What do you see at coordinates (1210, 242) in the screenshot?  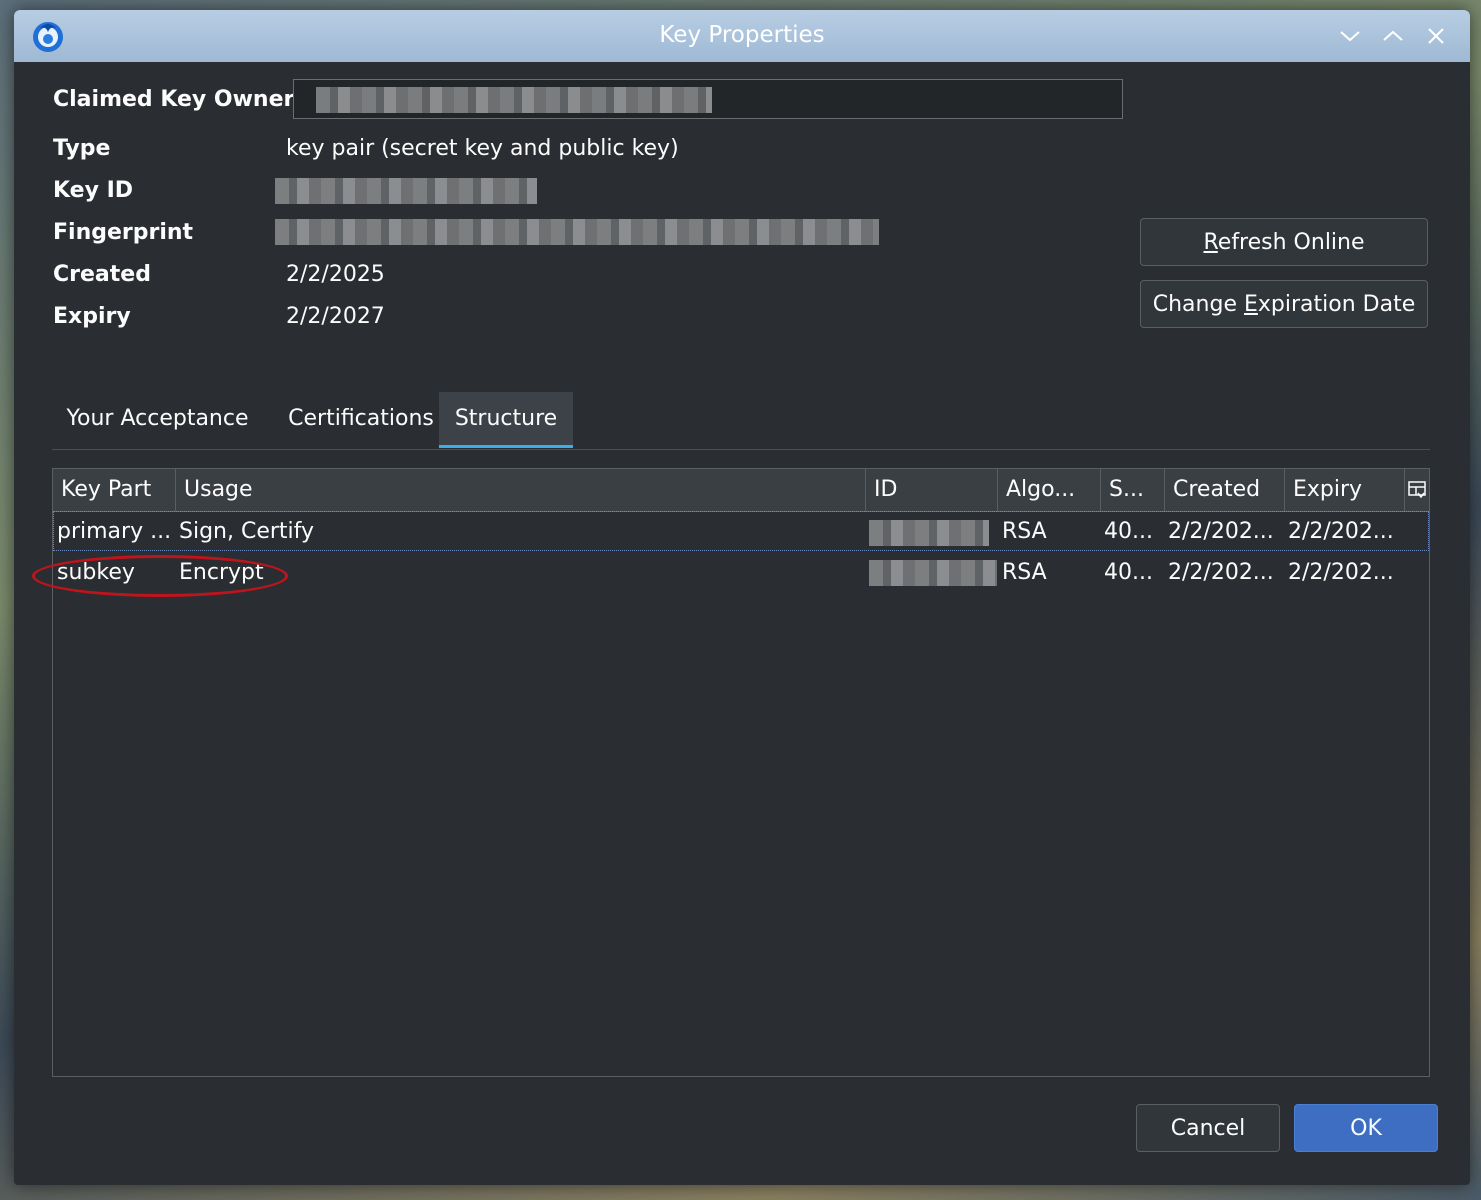 I see `mnemonic-r: R` at bounding box center [1210, 242].